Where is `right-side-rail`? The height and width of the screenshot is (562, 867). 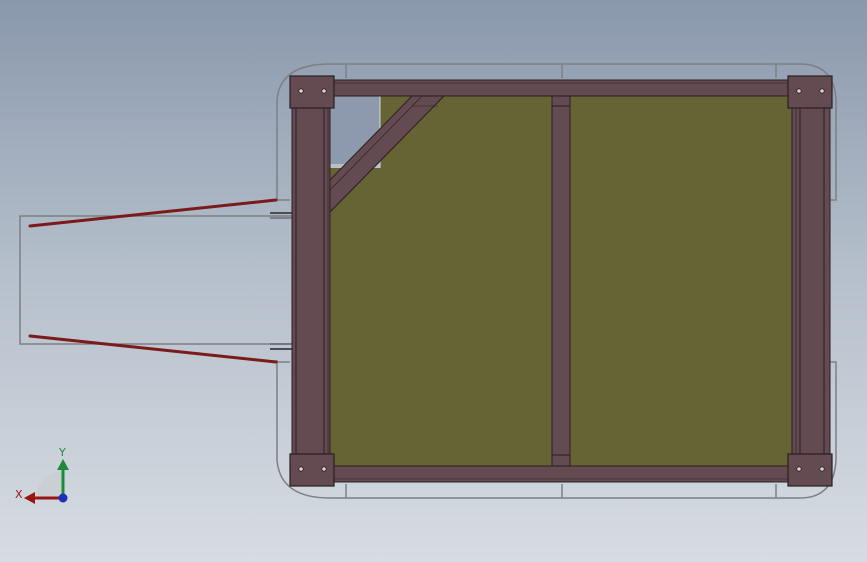 right-side-rail is located at coordinates (811, 277).